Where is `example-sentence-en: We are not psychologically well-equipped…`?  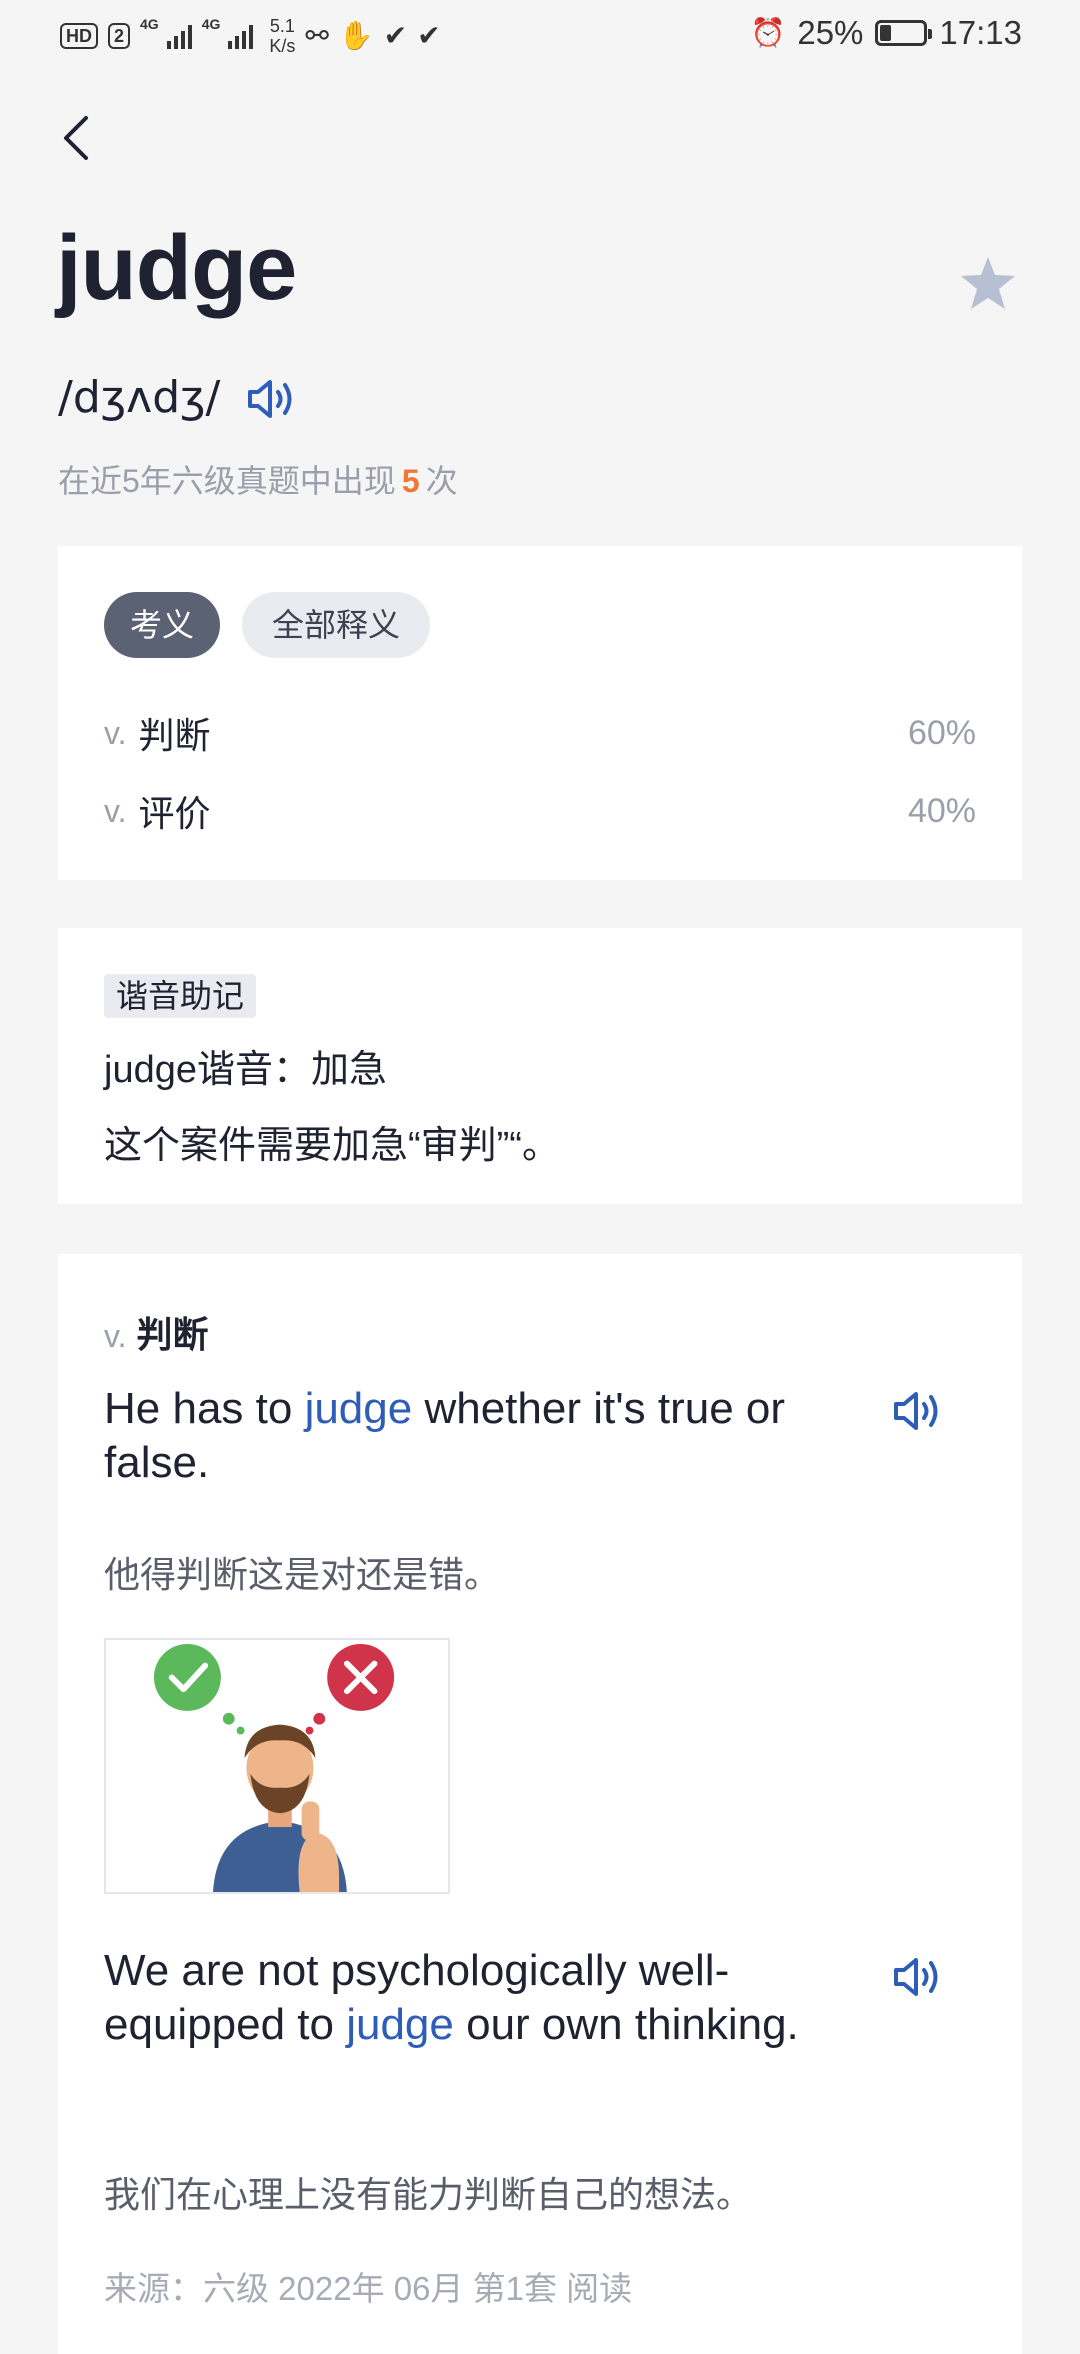 example-sentence-en: We are not psychologically well-equipped… is located at coordinates (484, 1998).